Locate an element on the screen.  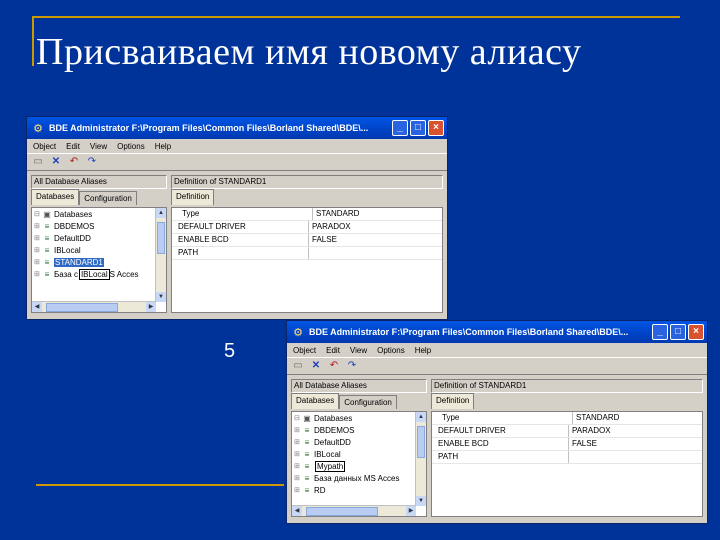
definition-caption: Definition of STANDARD1 is located at coordinates (567, 386).